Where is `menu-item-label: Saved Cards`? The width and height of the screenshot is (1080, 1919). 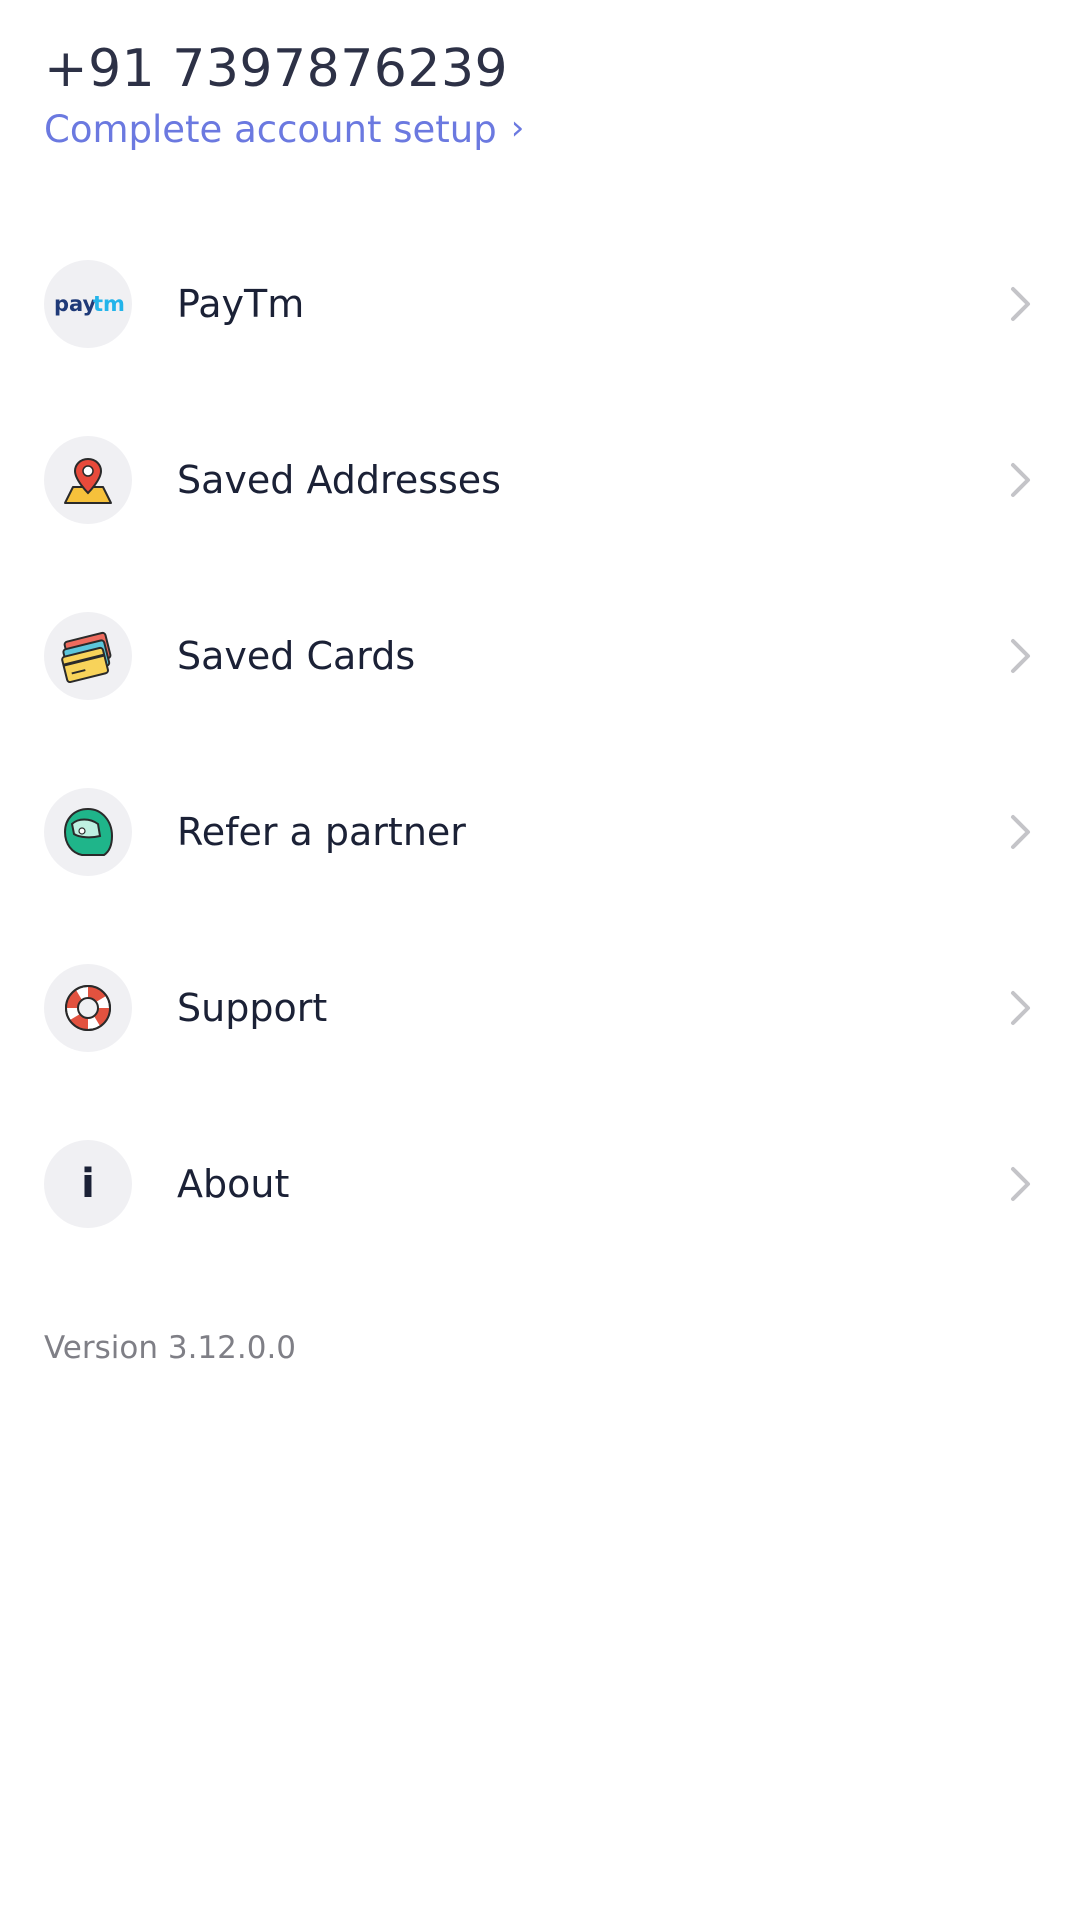
menu-item-label: Saved Cards is located at coordinates (296, 656).